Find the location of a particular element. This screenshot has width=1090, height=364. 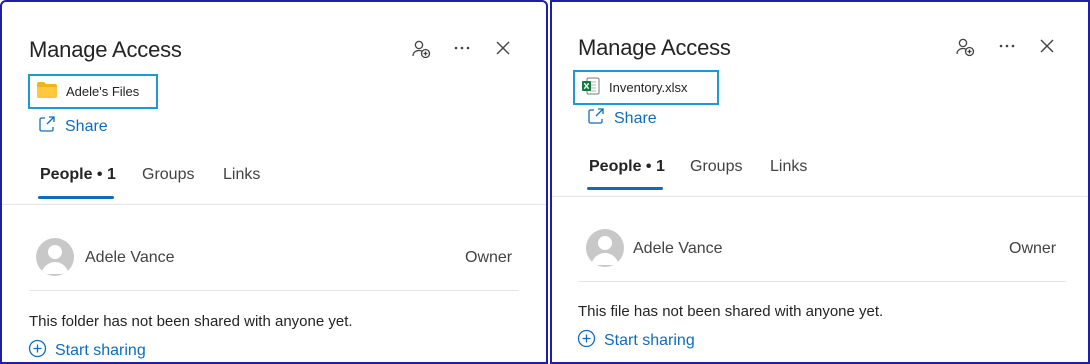

item-name-box: Inventory.xlsx is located at coordinates (646, 87).